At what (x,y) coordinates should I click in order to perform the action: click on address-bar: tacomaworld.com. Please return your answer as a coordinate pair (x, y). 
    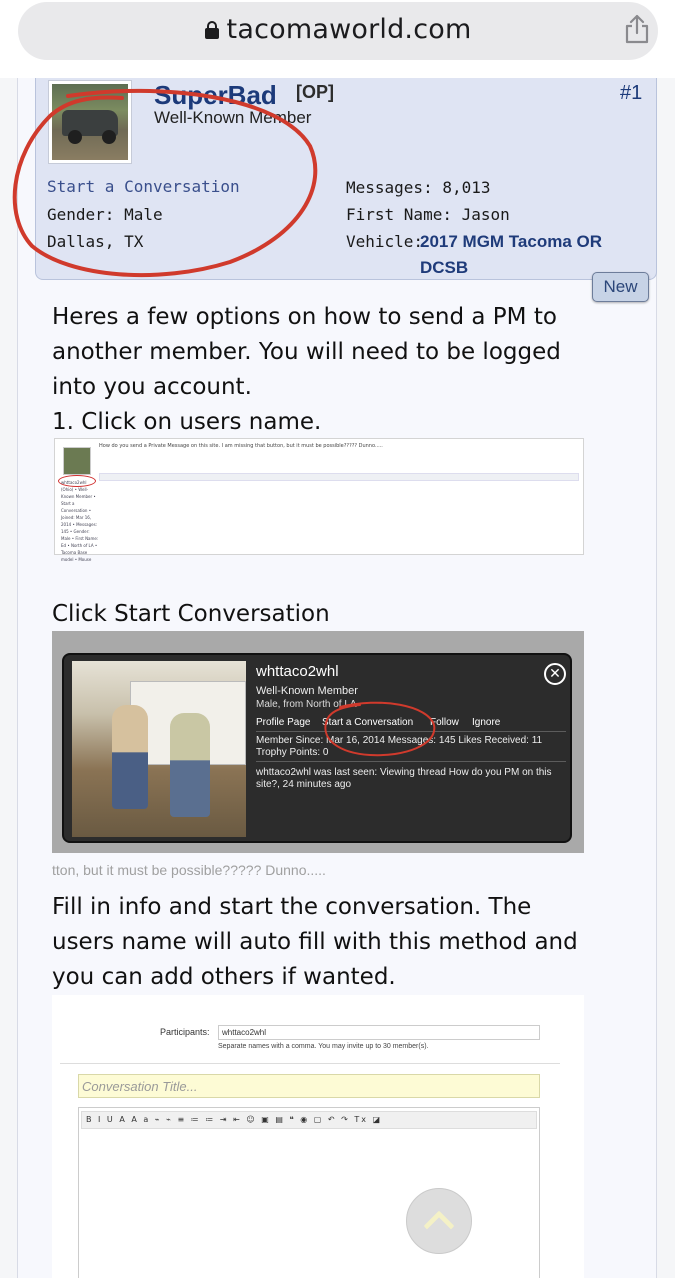
    Looking at the image, I should click on (338, 31).